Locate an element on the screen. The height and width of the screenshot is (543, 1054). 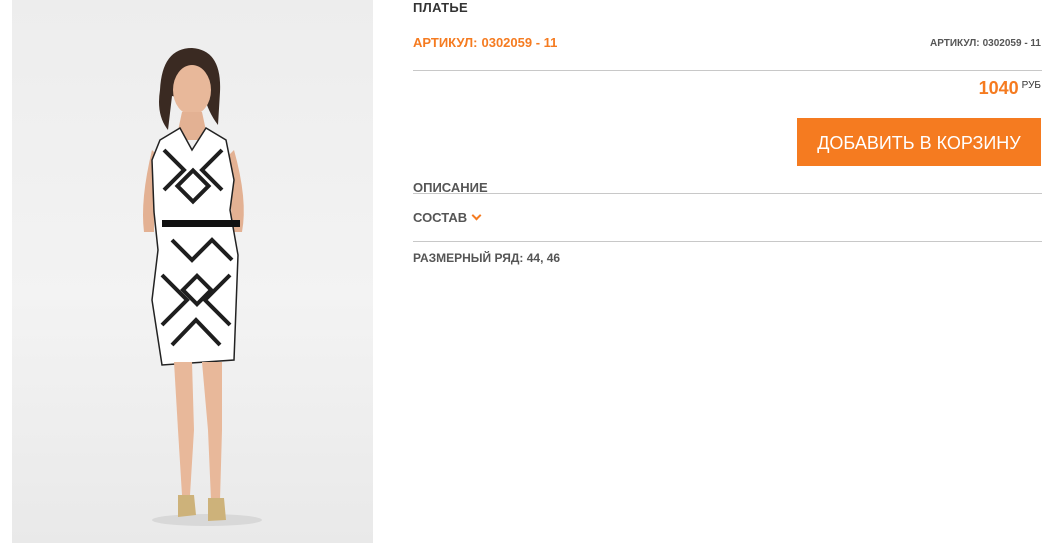
composition-label: СОСТАВ is located at coordinates (440, 217).